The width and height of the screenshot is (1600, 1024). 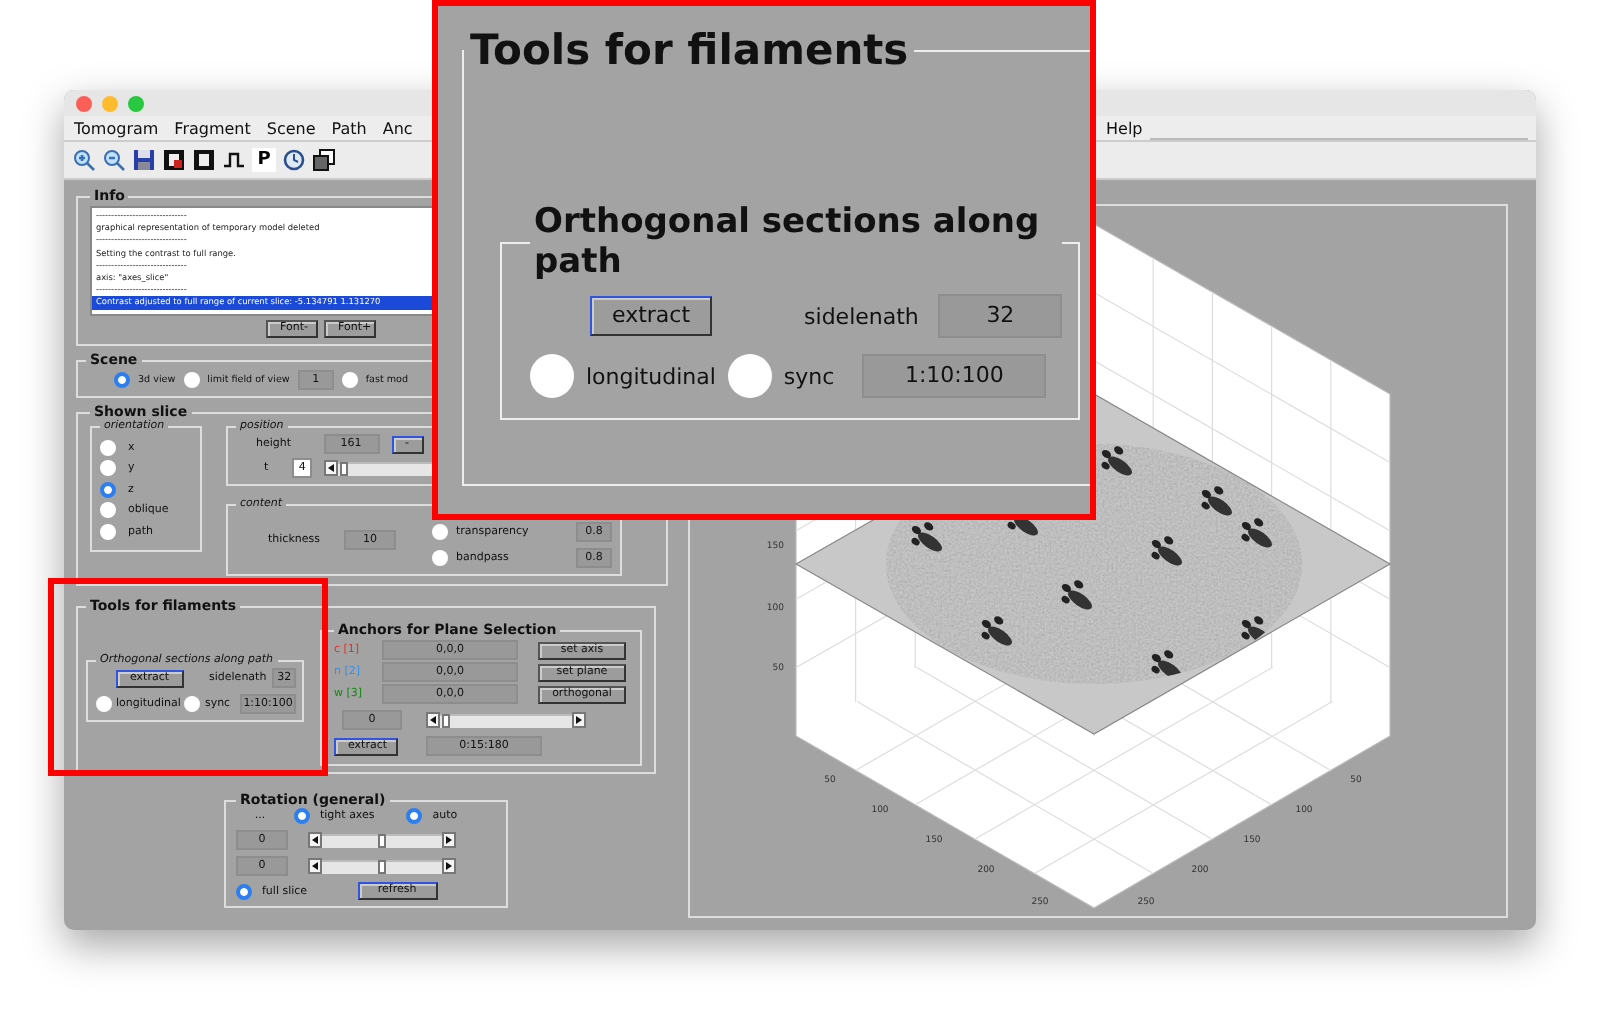 I want to click on menu-item: Scene, so click(x=291, y=128).